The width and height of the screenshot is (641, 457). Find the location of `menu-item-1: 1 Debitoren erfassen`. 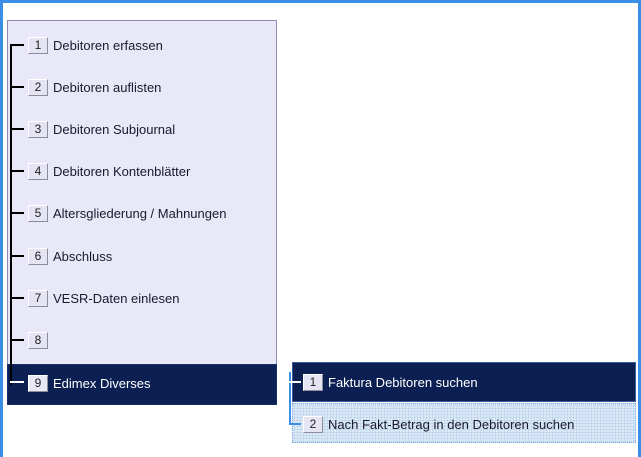

menu-item-1: 1 Debitoren erfassen is located at coordinates (95, 45).